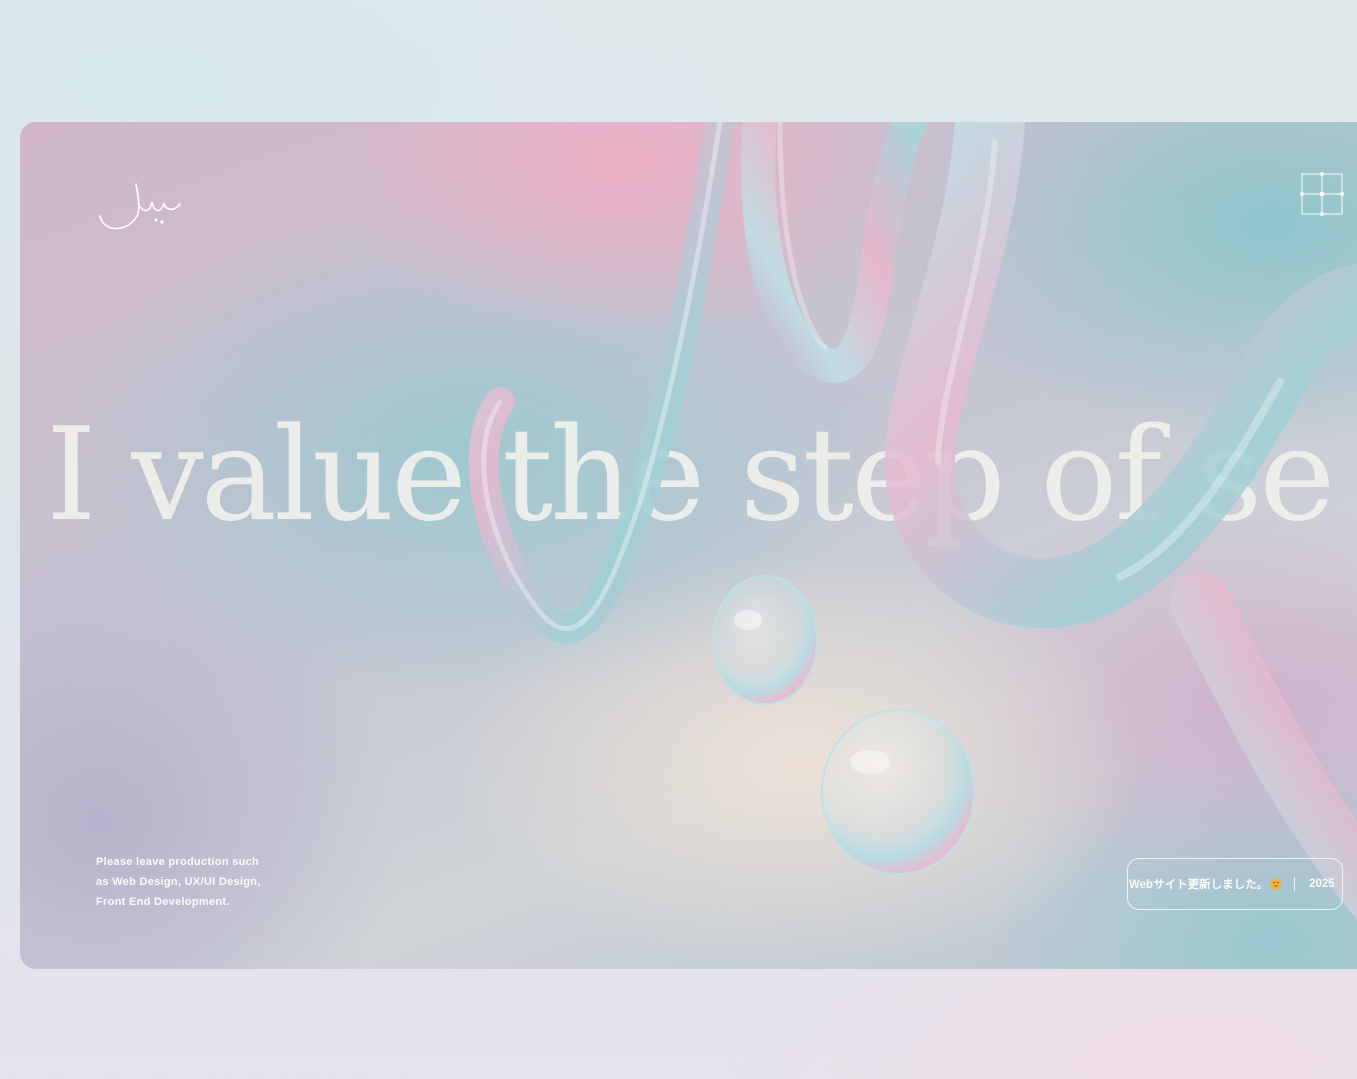 Image resolution: width=1357 pixels, height=1079 pixels. I want to click on menu-button, so click(1322, 194).